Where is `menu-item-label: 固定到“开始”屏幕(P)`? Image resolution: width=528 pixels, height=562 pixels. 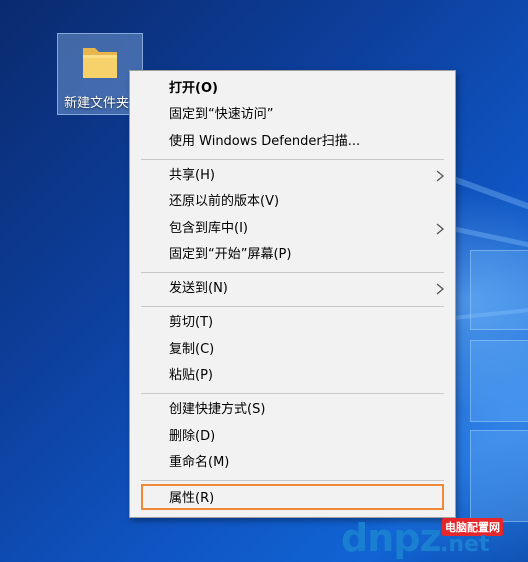 menu-item-label: 固定到“开始”屏幕(P) is located at coordinates (230, 254).